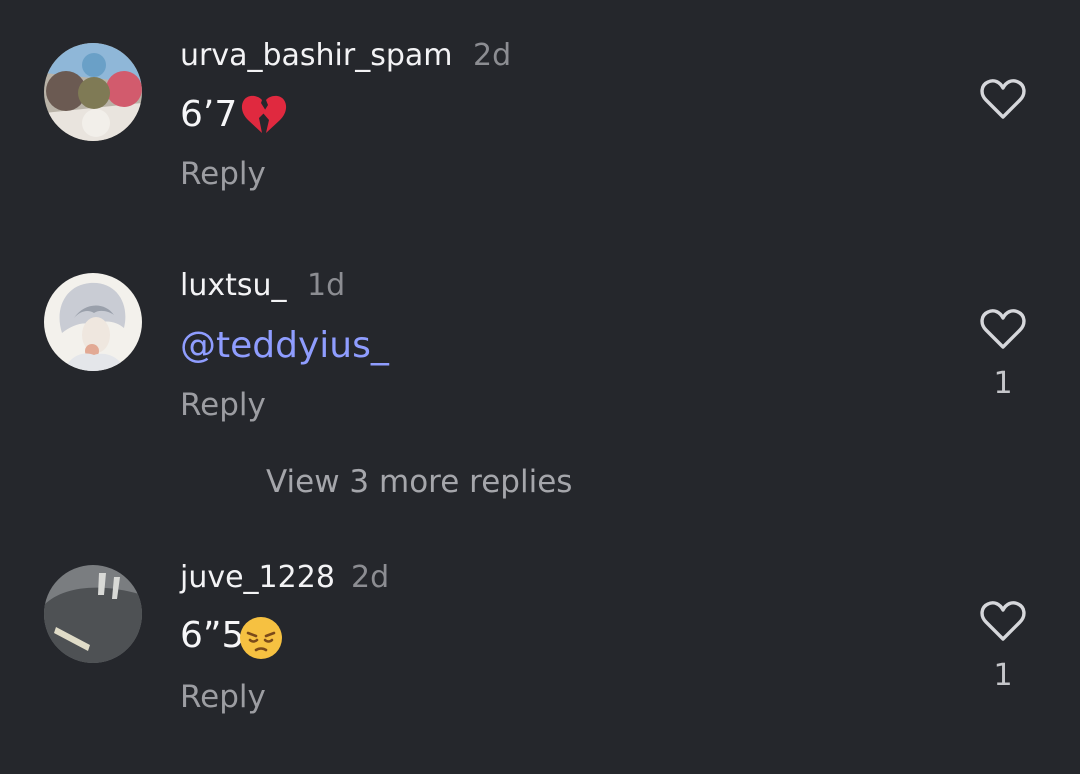  Describe the element at coordinates (284, 346) in the screenshot. I see `mention-link: @teddyius_` at that location.